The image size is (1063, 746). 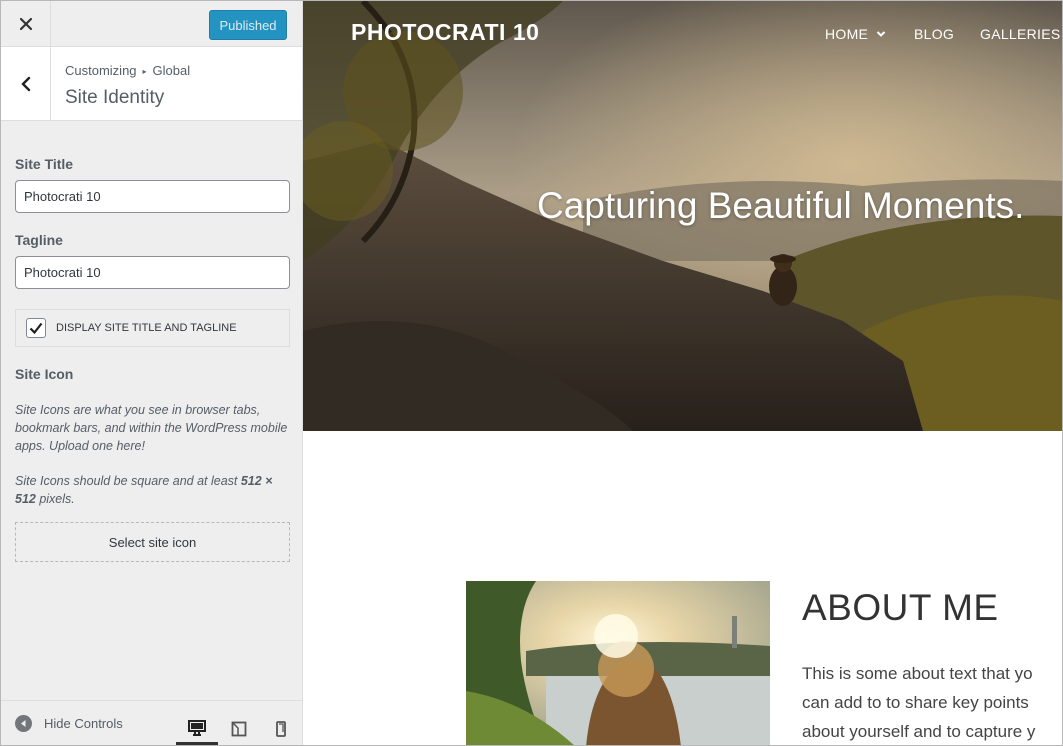 I want to click on site-title: PHOTOCRATI 10, so click(x=445, y=32).